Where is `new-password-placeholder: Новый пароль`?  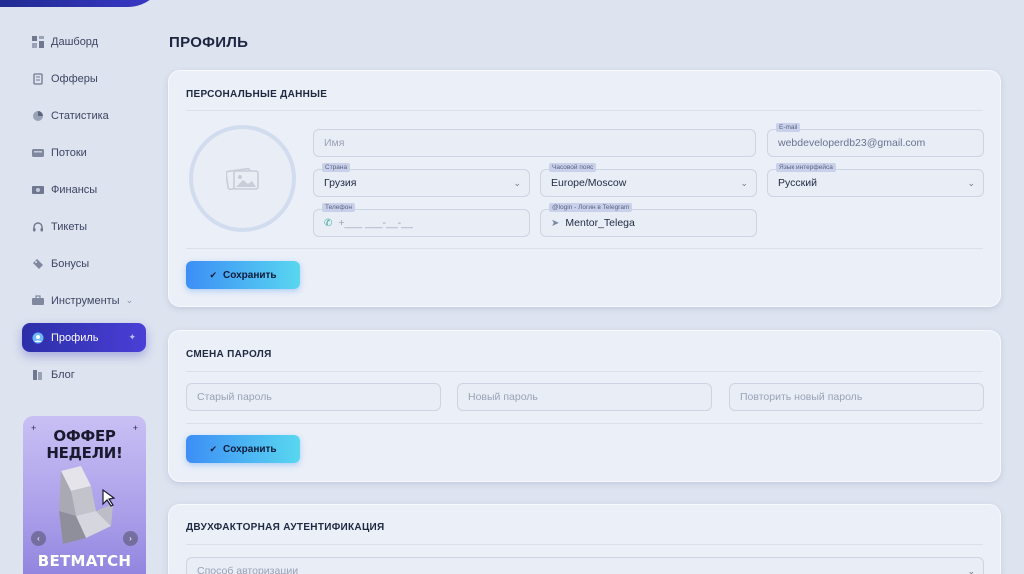 new-password-placeholder: Новый пароль is located at coordinates (503, 397).